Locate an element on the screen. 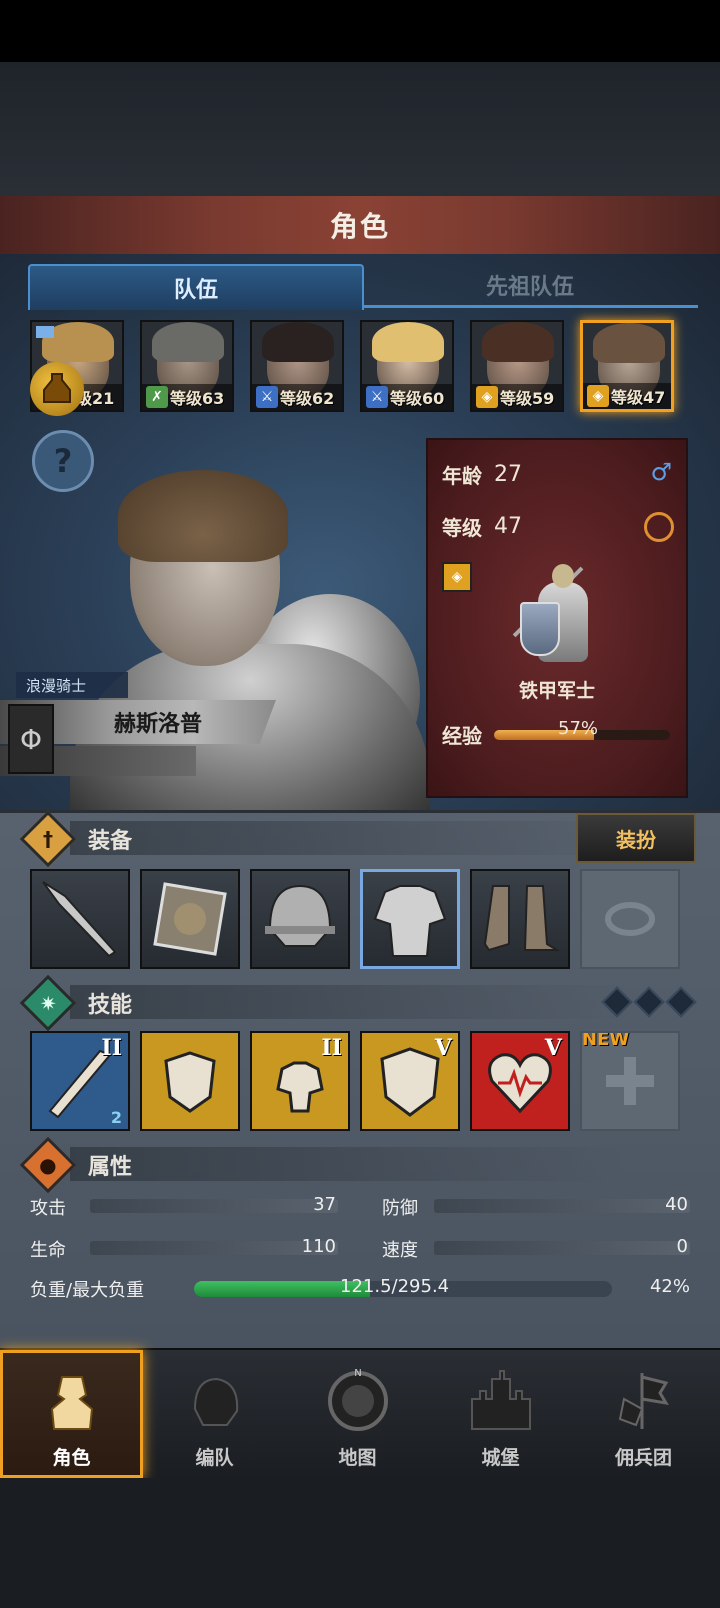 The image size is (720, 1608). hero-level-bar: ✗ 等级63 is located at coordinates (187, 397).